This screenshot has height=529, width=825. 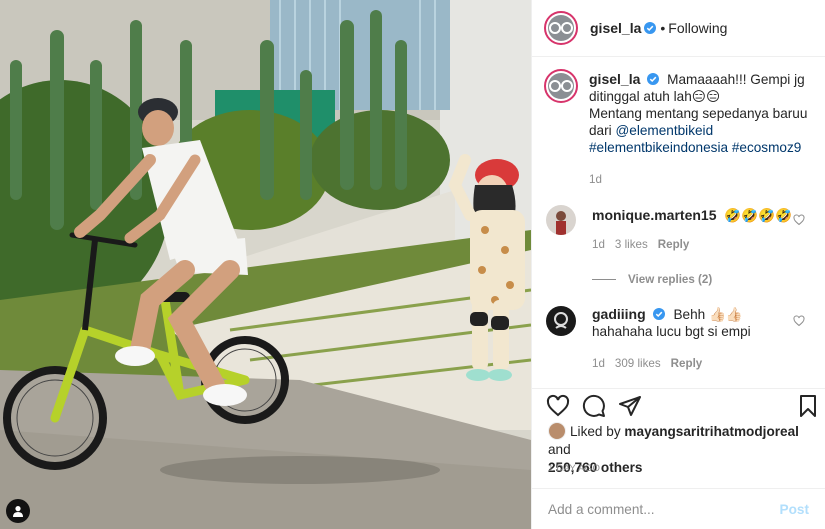 What do you see at coordinates (558, 406) in the screenshot?
I see `like-heart-icon` at bounding box center [558, 406].